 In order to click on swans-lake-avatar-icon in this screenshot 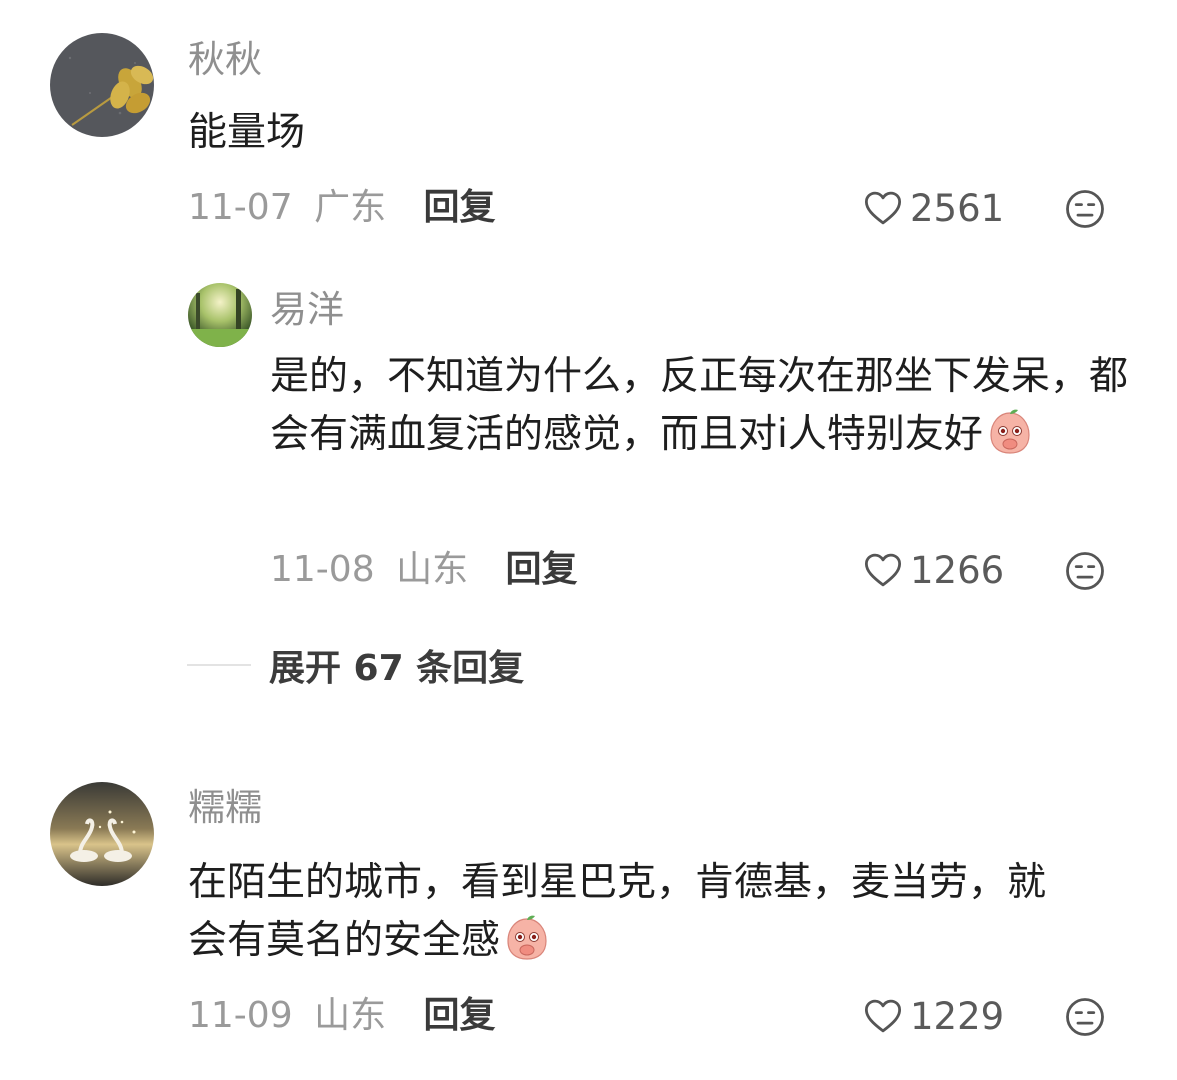, I will do `click(102, 834)`.